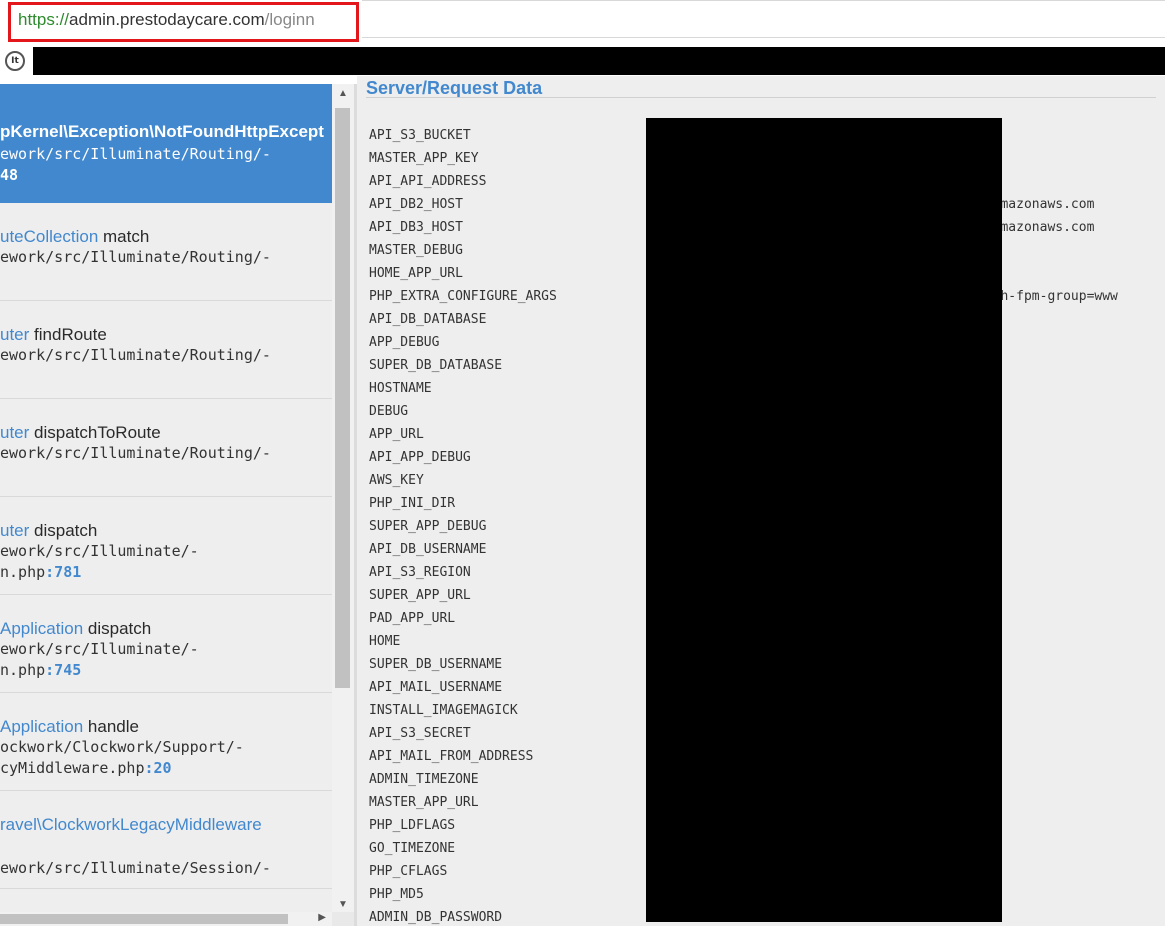 Image resolution: width=1165 pixels, height=926 pixels. What do you see at coordinates (144, 919) in the screenshot?
I see `scroll-thumb-horizontal` at bounding box center [144, 919].